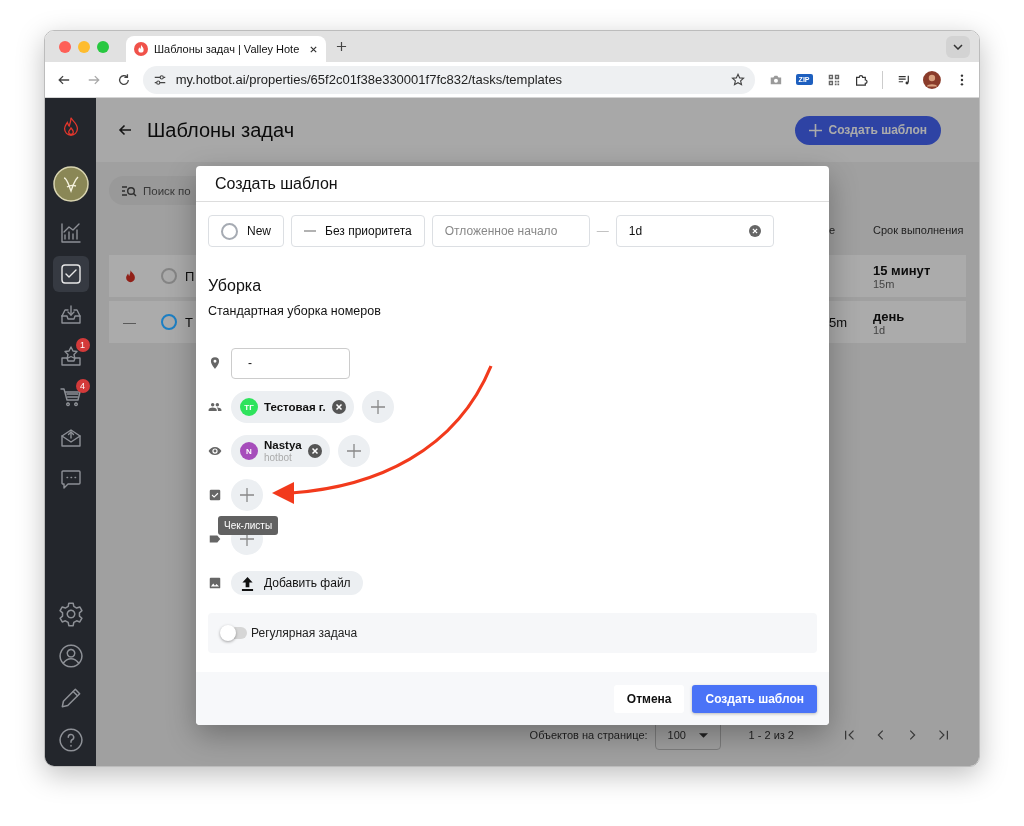  I want to click on people-icon, so click(215, 407).